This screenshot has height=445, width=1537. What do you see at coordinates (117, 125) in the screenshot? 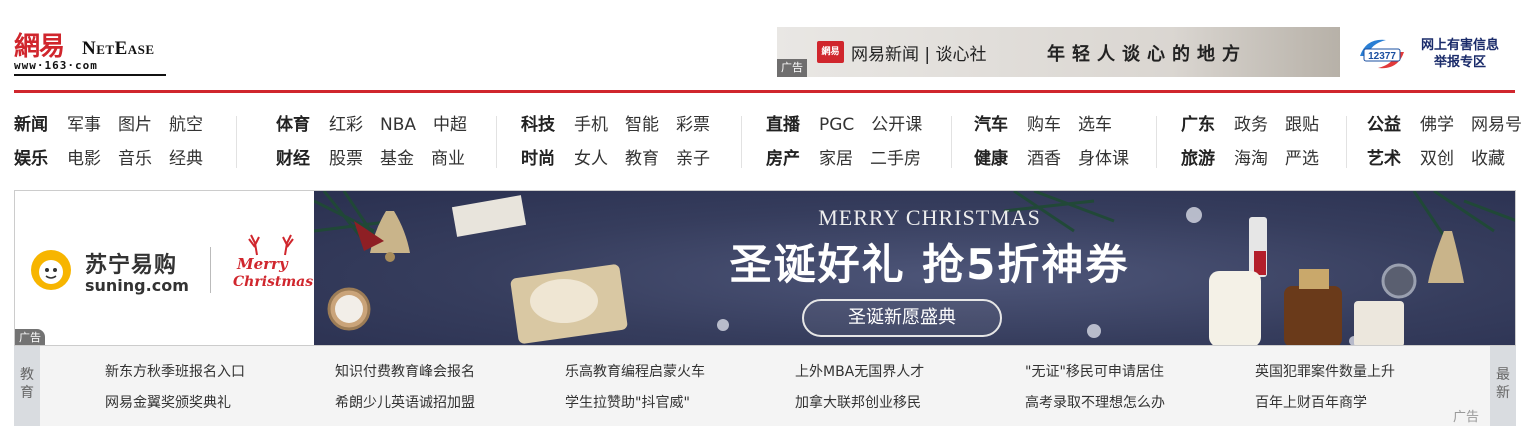
I see `nav-row: 新闻 军事 图片 航空` at bounding box center [117, 125].